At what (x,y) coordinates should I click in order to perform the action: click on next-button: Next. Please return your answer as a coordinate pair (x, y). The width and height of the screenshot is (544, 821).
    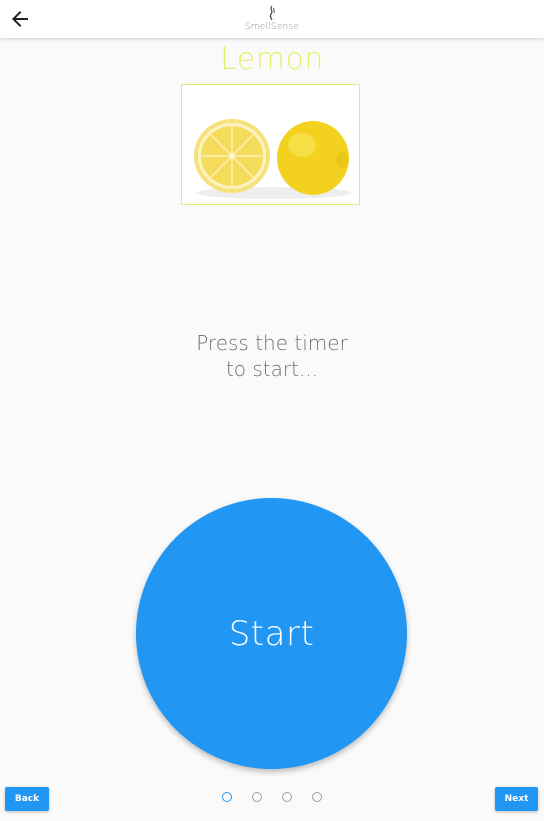
    Looking at the image, I should click on (516, 799).